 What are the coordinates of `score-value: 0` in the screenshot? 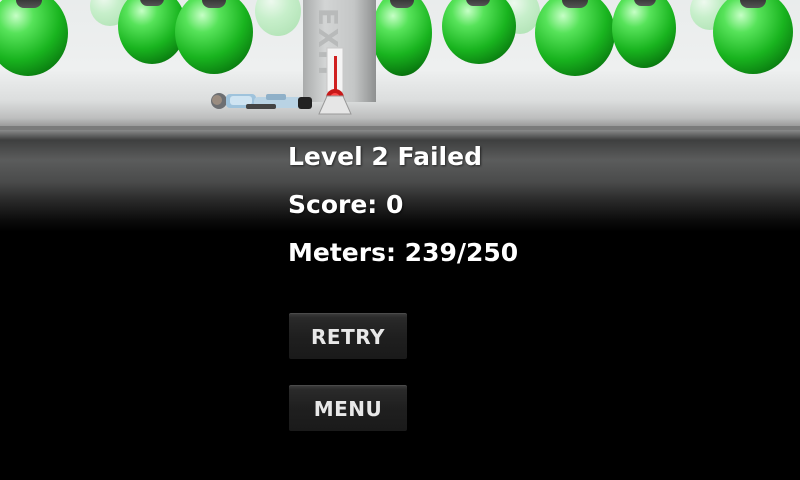 It's located at (395, 204).